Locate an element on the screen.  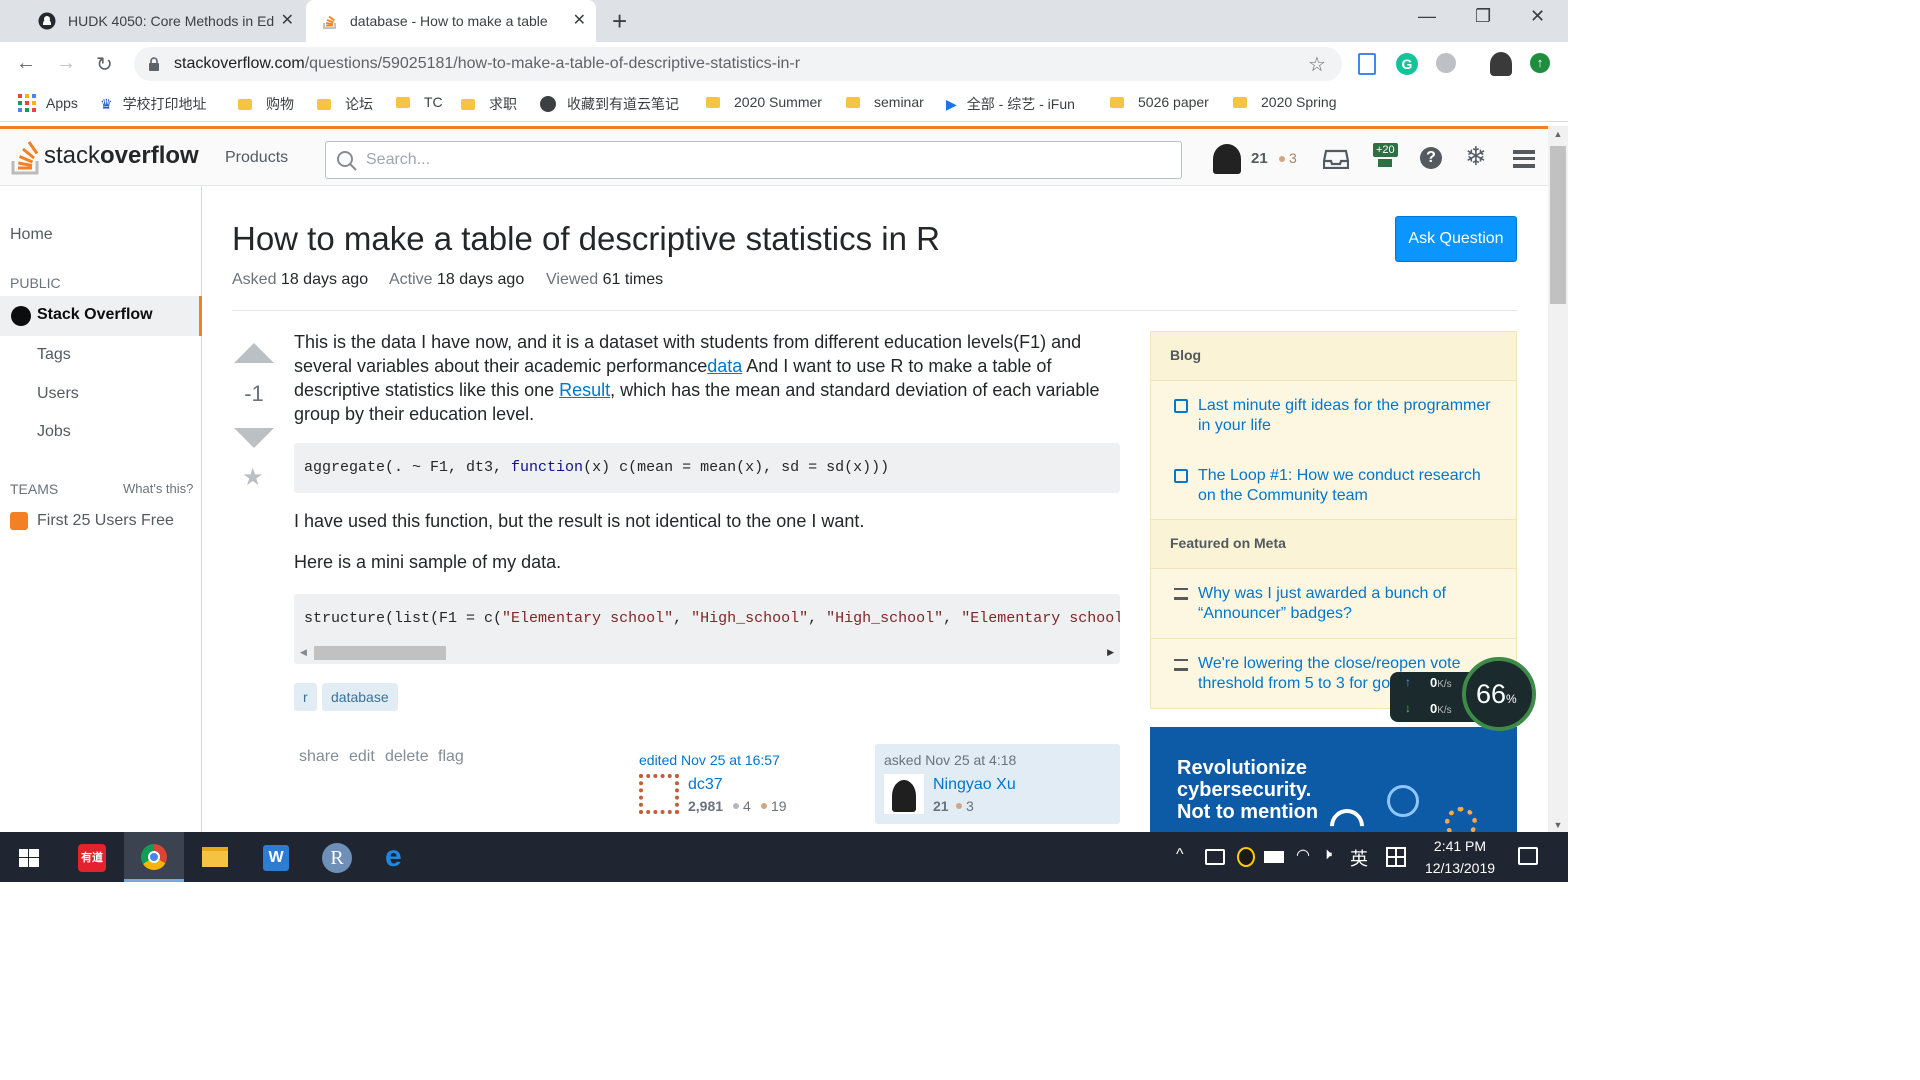
minimize-icon: — is located at coordinates (1427, 16).